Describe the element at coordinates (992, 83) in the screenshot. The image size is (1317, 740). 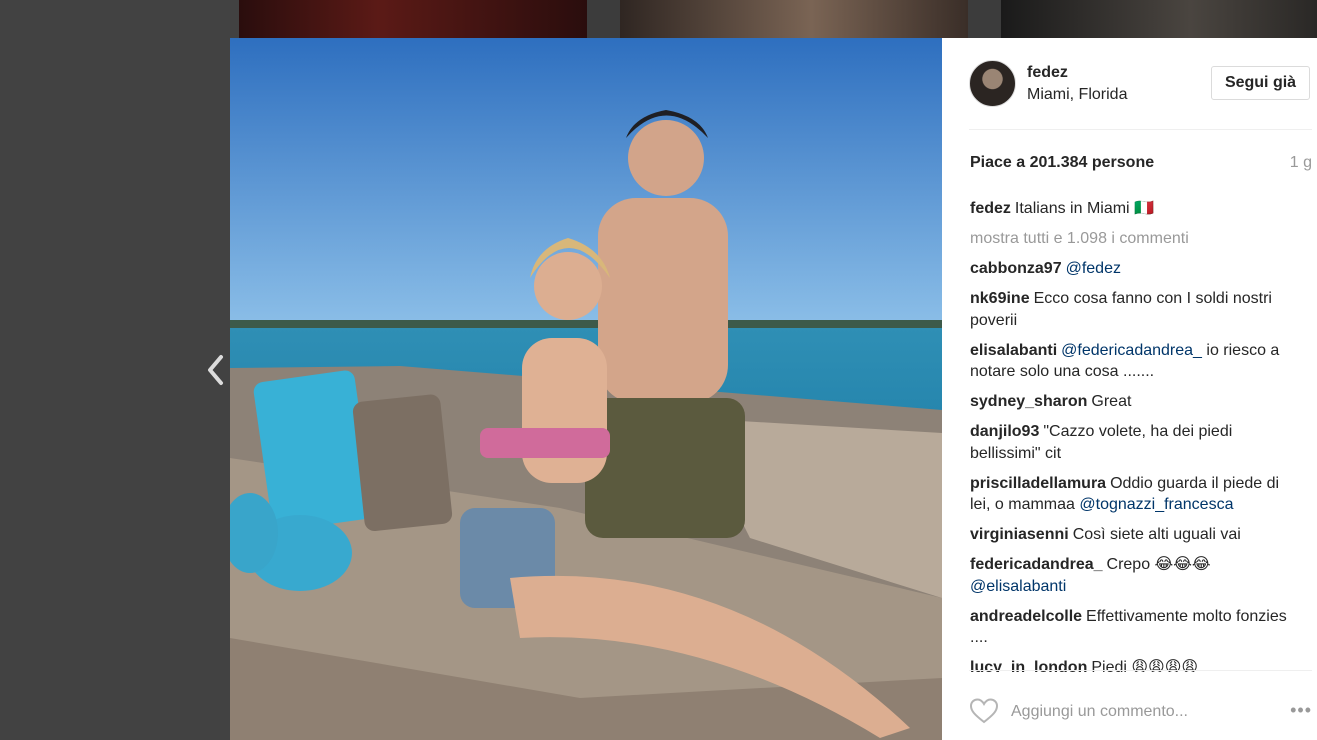
I see `avatar` at that location.